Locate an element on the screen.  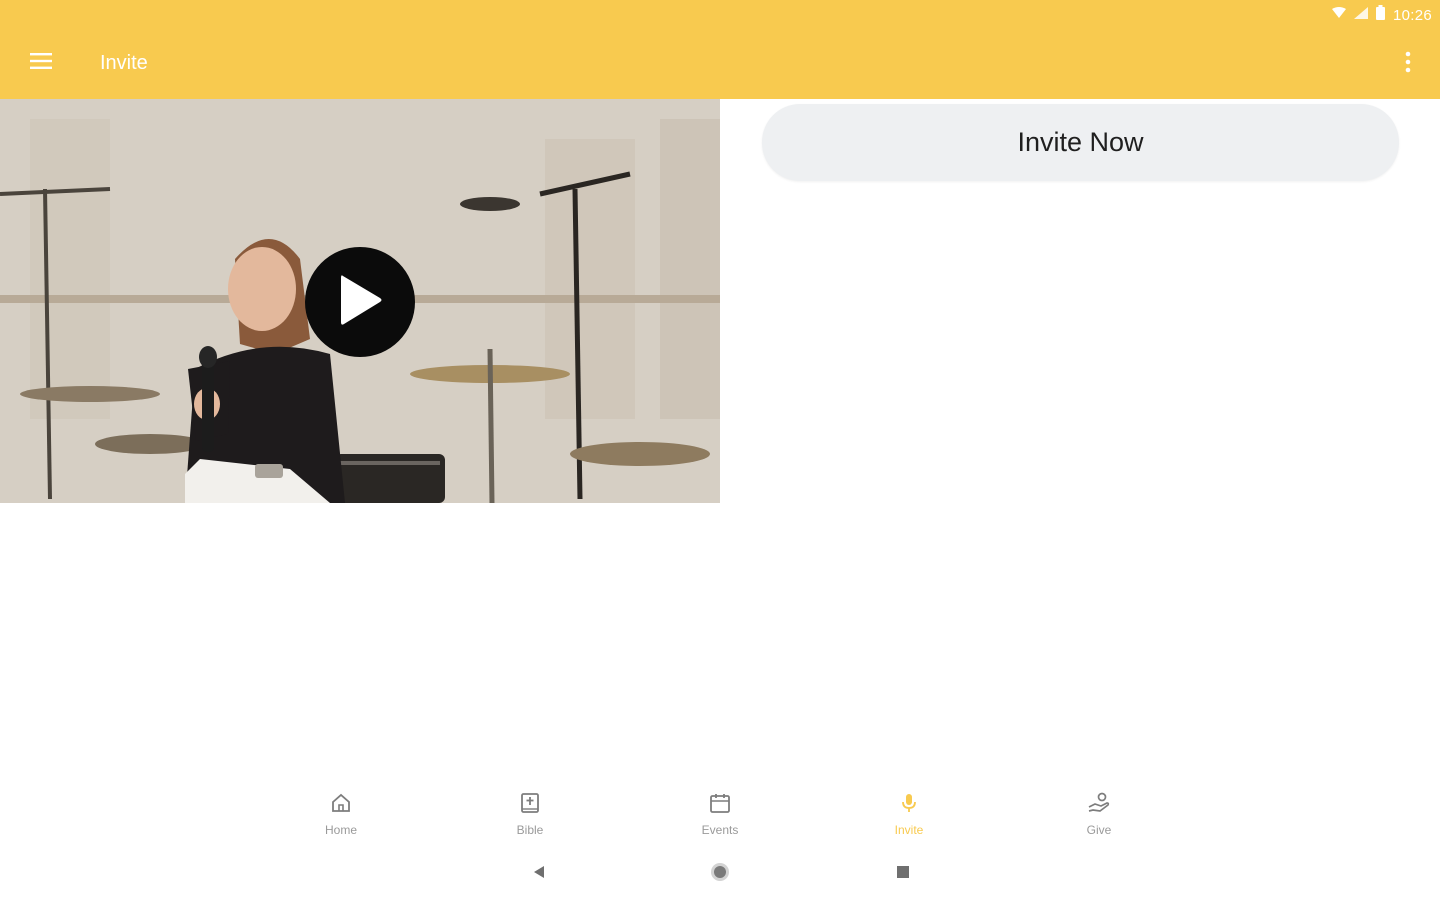
overflow-menu-button is located at coordinates (1408, 64).